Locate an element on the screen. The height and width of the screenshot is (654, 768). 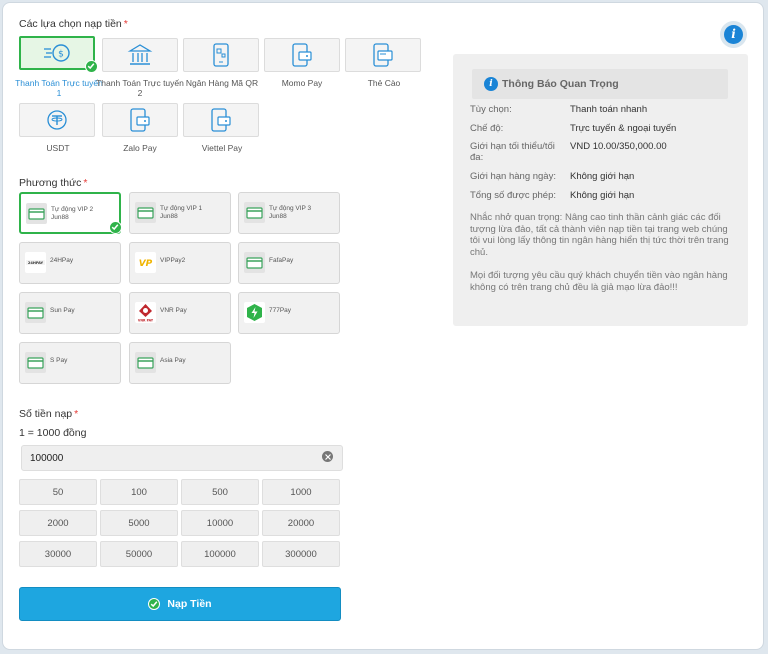
24hpay-logo-icon: 24HPAY is located at coordinates (35, 262).